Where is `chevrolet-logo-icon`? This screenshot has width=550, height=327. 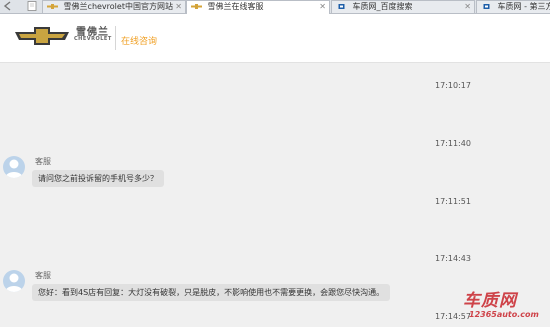 chevrolet-logo-icon is located at coordinates (42, 36).